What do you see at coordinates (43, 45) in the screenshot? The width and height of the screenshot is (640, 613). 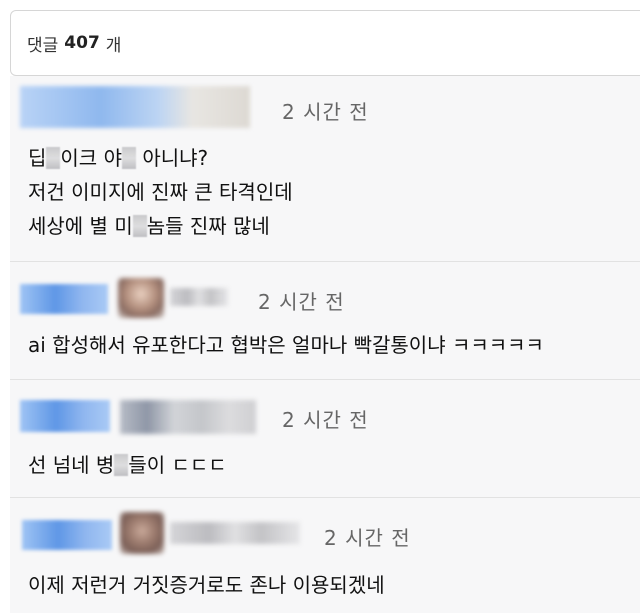 I see `comment-label: 댓글` at bounding box center [43, 45].